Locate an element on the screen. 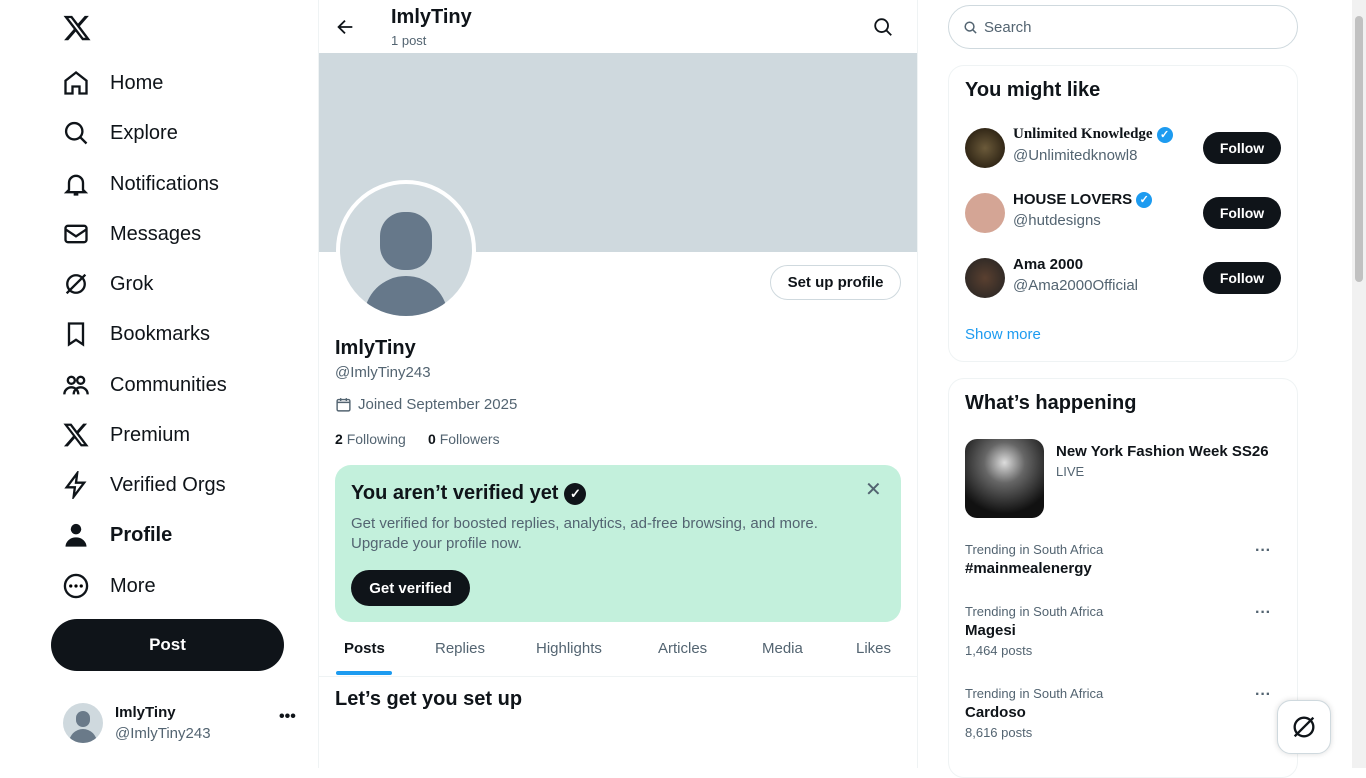 The width and height of the screenshot is (1366, 778). event-image is located at coordinates (1004, 478).